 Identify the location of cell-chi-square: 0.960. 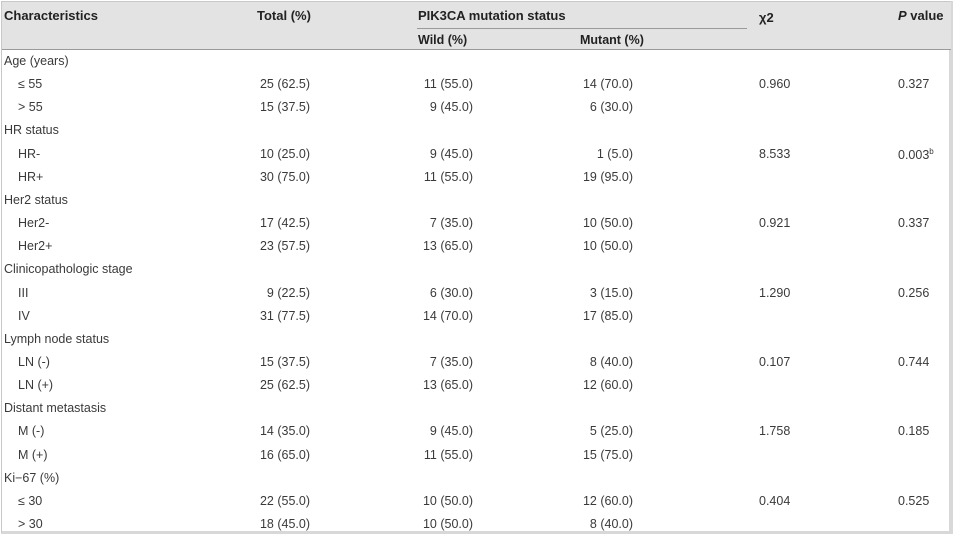
(775, 84).